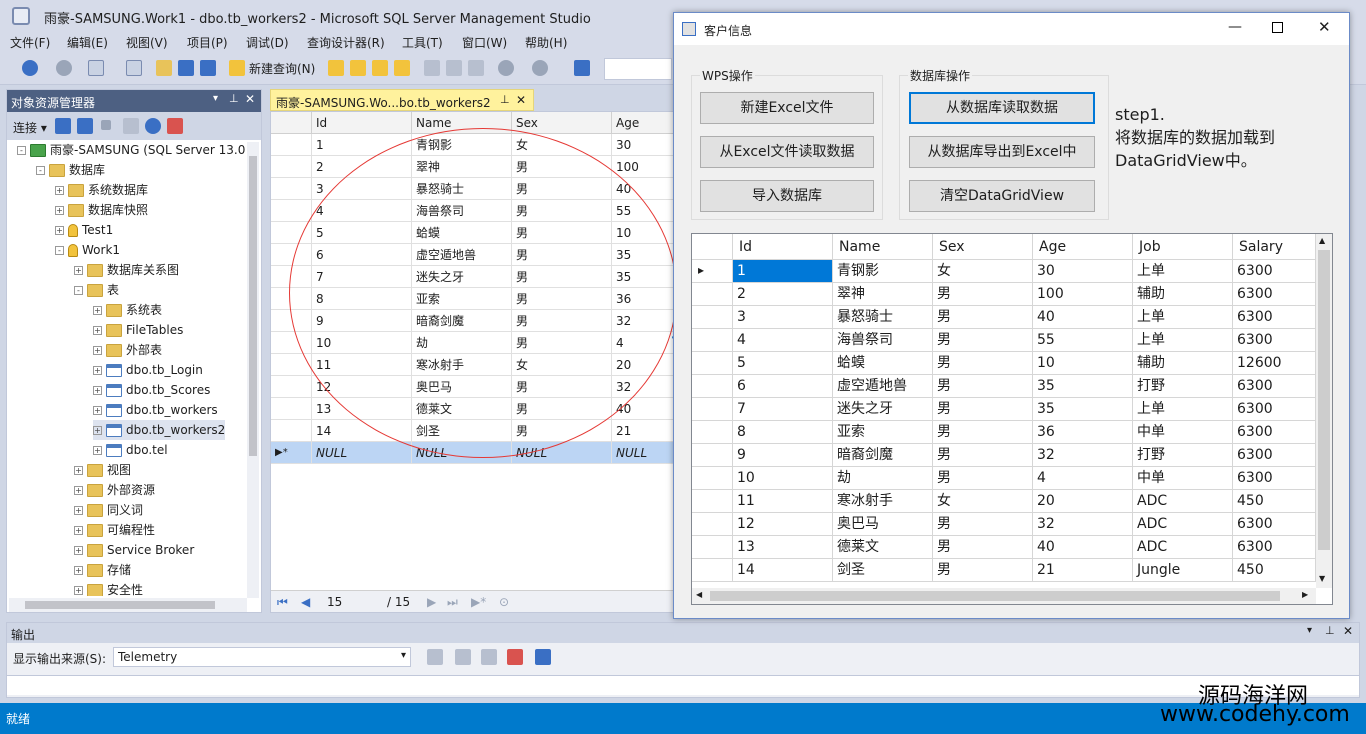 The width and height of the screenshot is (1366, 734). What do you see at coordinates (267, 42) in the screenshot?
I see `menu-item: 调试(D)` at bounding box center [267, 42].